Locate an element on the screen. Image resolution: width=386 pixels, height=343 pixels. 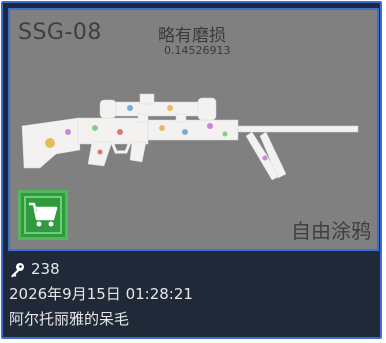
key-count-row: 238 is located at coordinates (191, 269).